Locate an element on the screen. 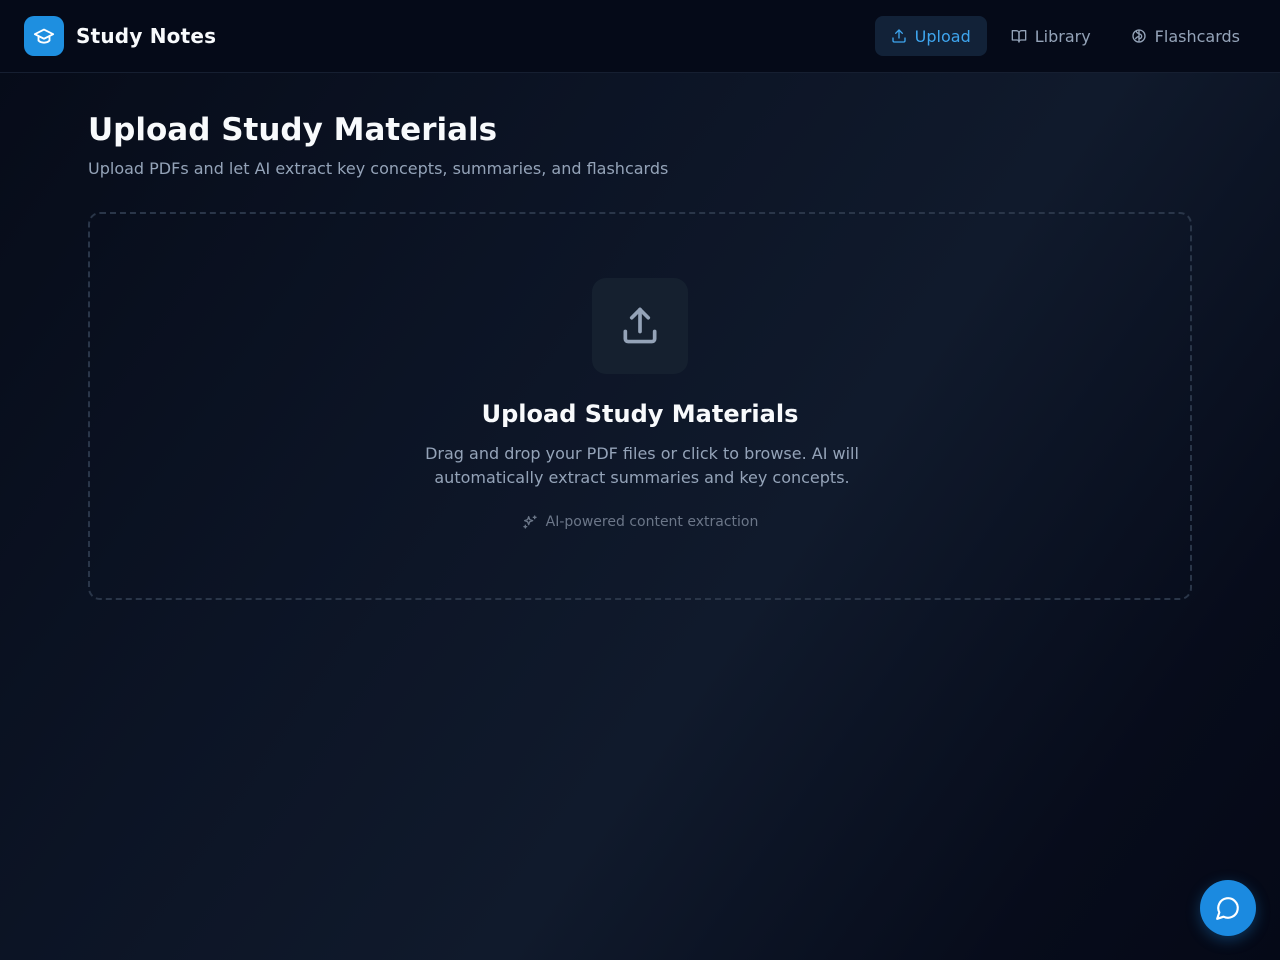 The height and width of the screenshot is (960, 1280). chat-button is located at coordinates (1228, 908).